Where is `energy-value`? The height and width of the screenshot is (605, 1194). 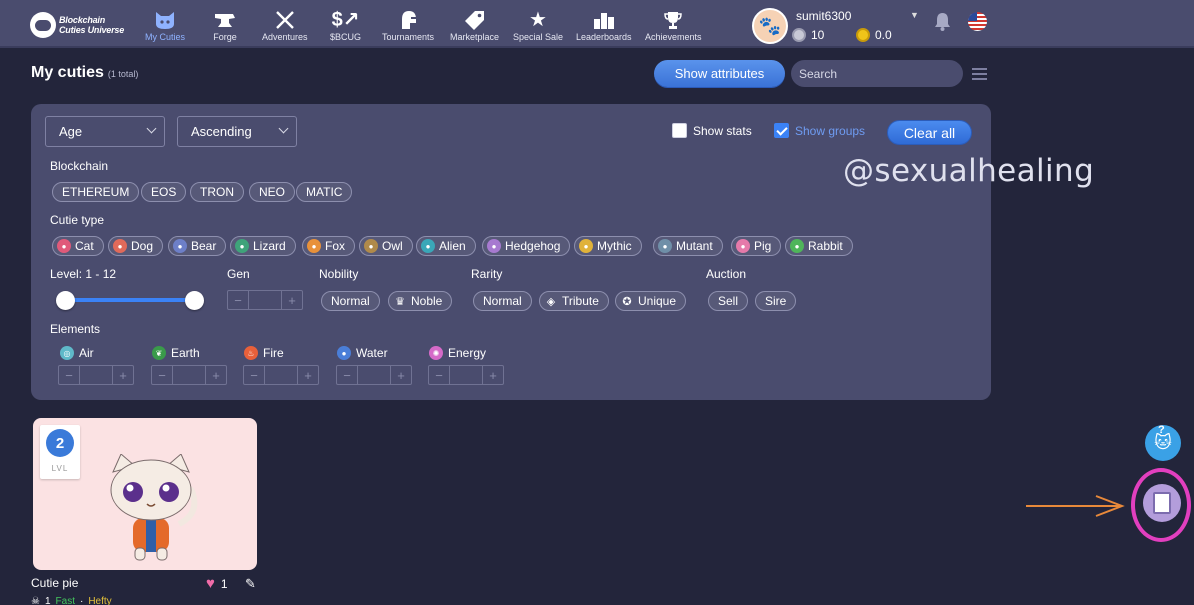
energy-value is located at coordinates (466, 375).